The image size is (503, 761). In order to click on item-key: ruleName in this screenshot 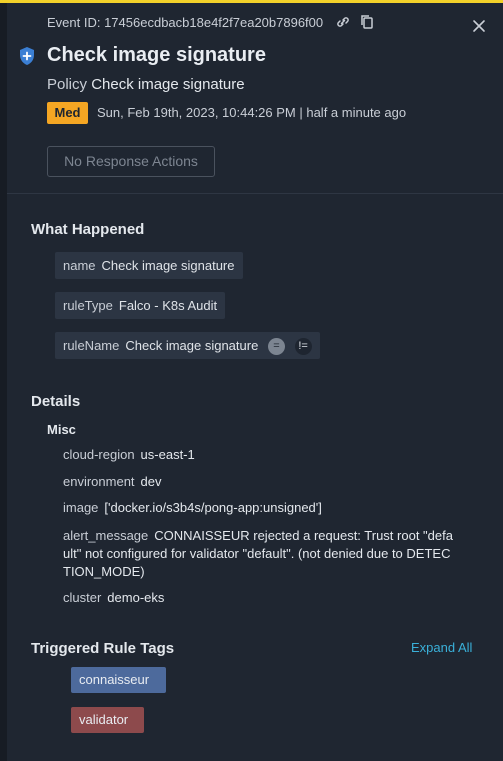, I will do `click(91, 345)`.